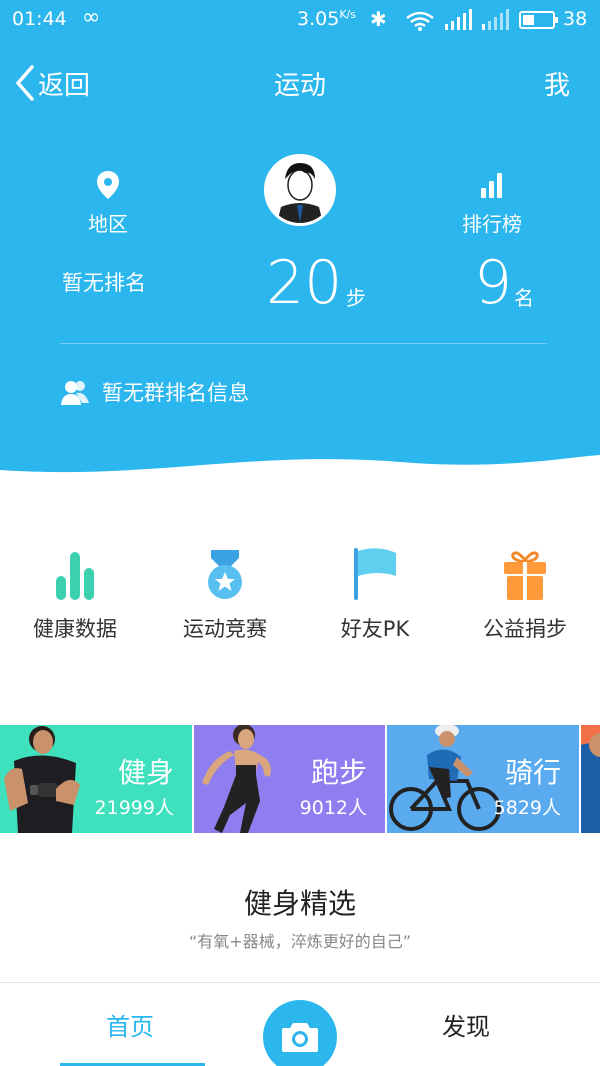 The height and width of the screenshot is (1066, 600). Describe the element at coordinates (420, 21) in the screenshot. I see `wifi-icon` at that location.